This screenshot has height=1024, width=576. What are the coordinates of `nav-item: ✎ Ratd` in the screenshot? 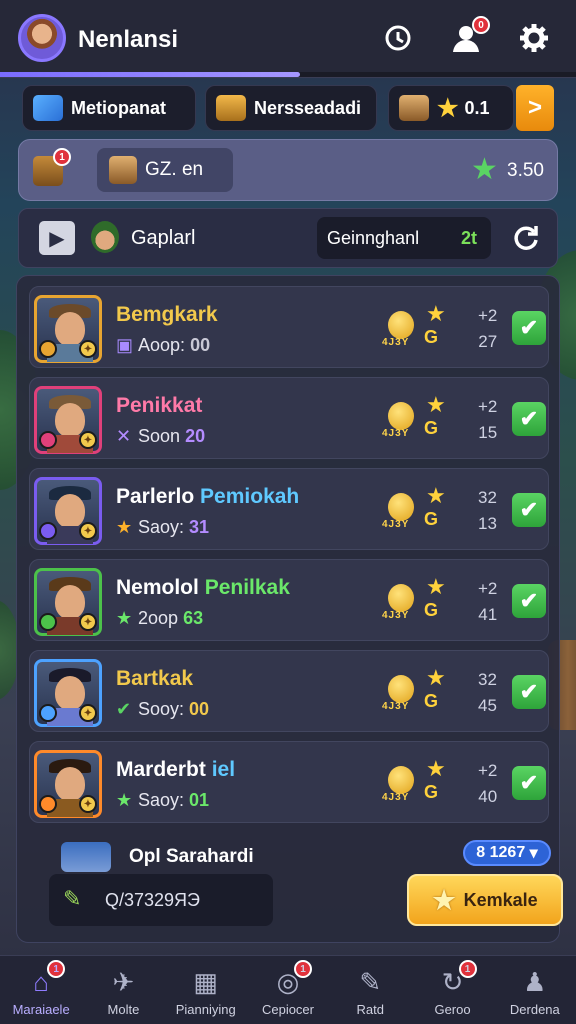 It's located at (370, 990).